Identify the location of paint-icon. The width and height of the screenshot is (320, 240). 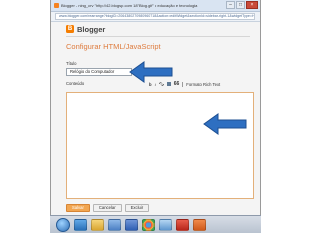
(165, 225).